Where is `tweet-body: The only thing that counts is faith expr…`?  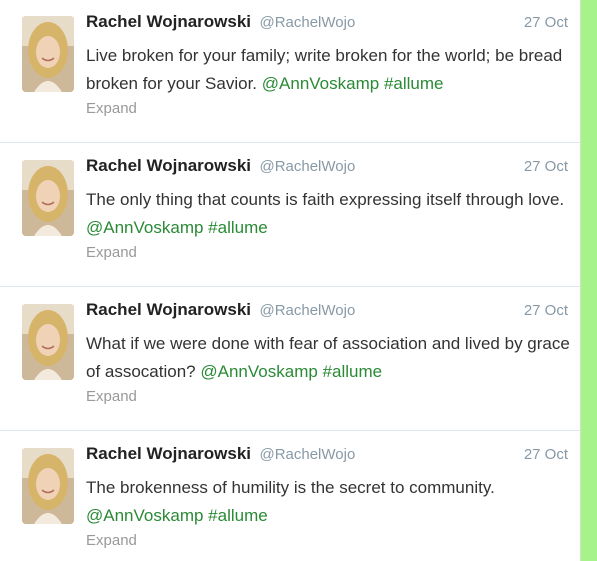
tweet-body: The only thing that counts is faith expr… is located at coordinates (325, 199).